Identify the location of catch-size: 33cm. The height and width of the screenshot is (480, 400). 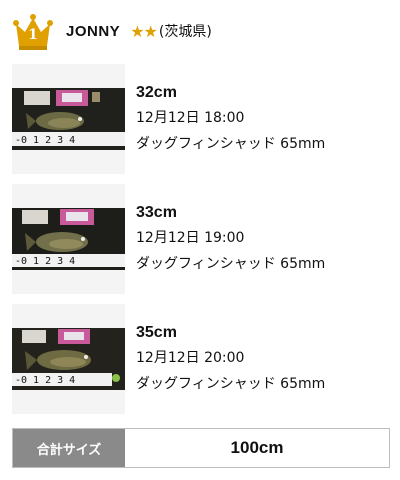
(156, 212).